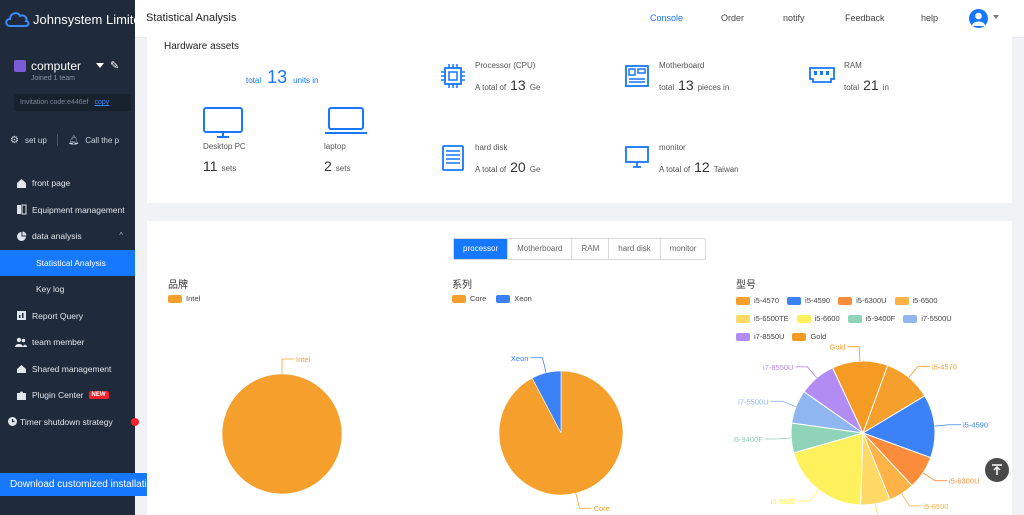 This screenshot has height=515, width=1024. I want to click on invitation-label: Invitation code:e446ef, so click(54, 102).